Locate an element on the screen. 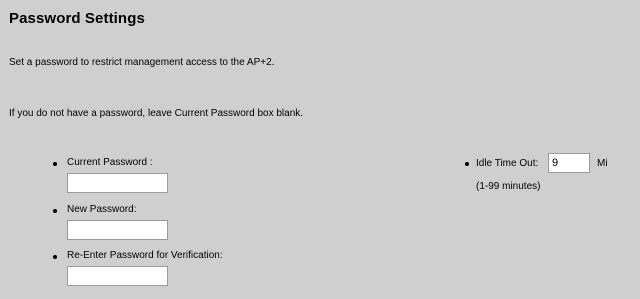 The image size is (640, 299). current-password-label: Current Password : is located at coordinates (110, 162).